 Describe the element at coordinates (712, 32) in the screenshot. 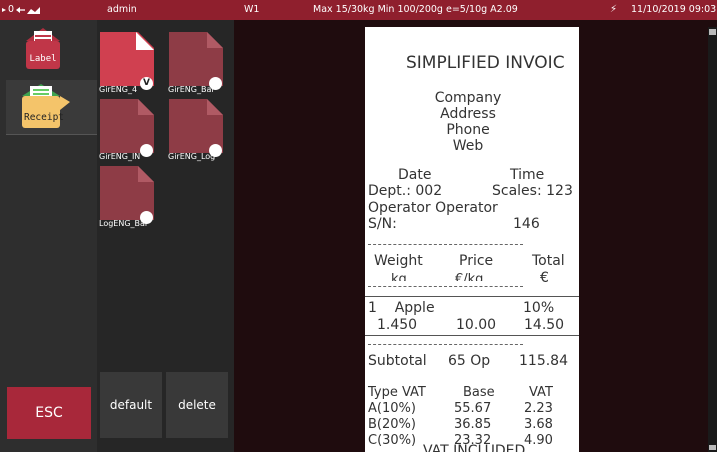

I see `scroll-up-handle` at that location.